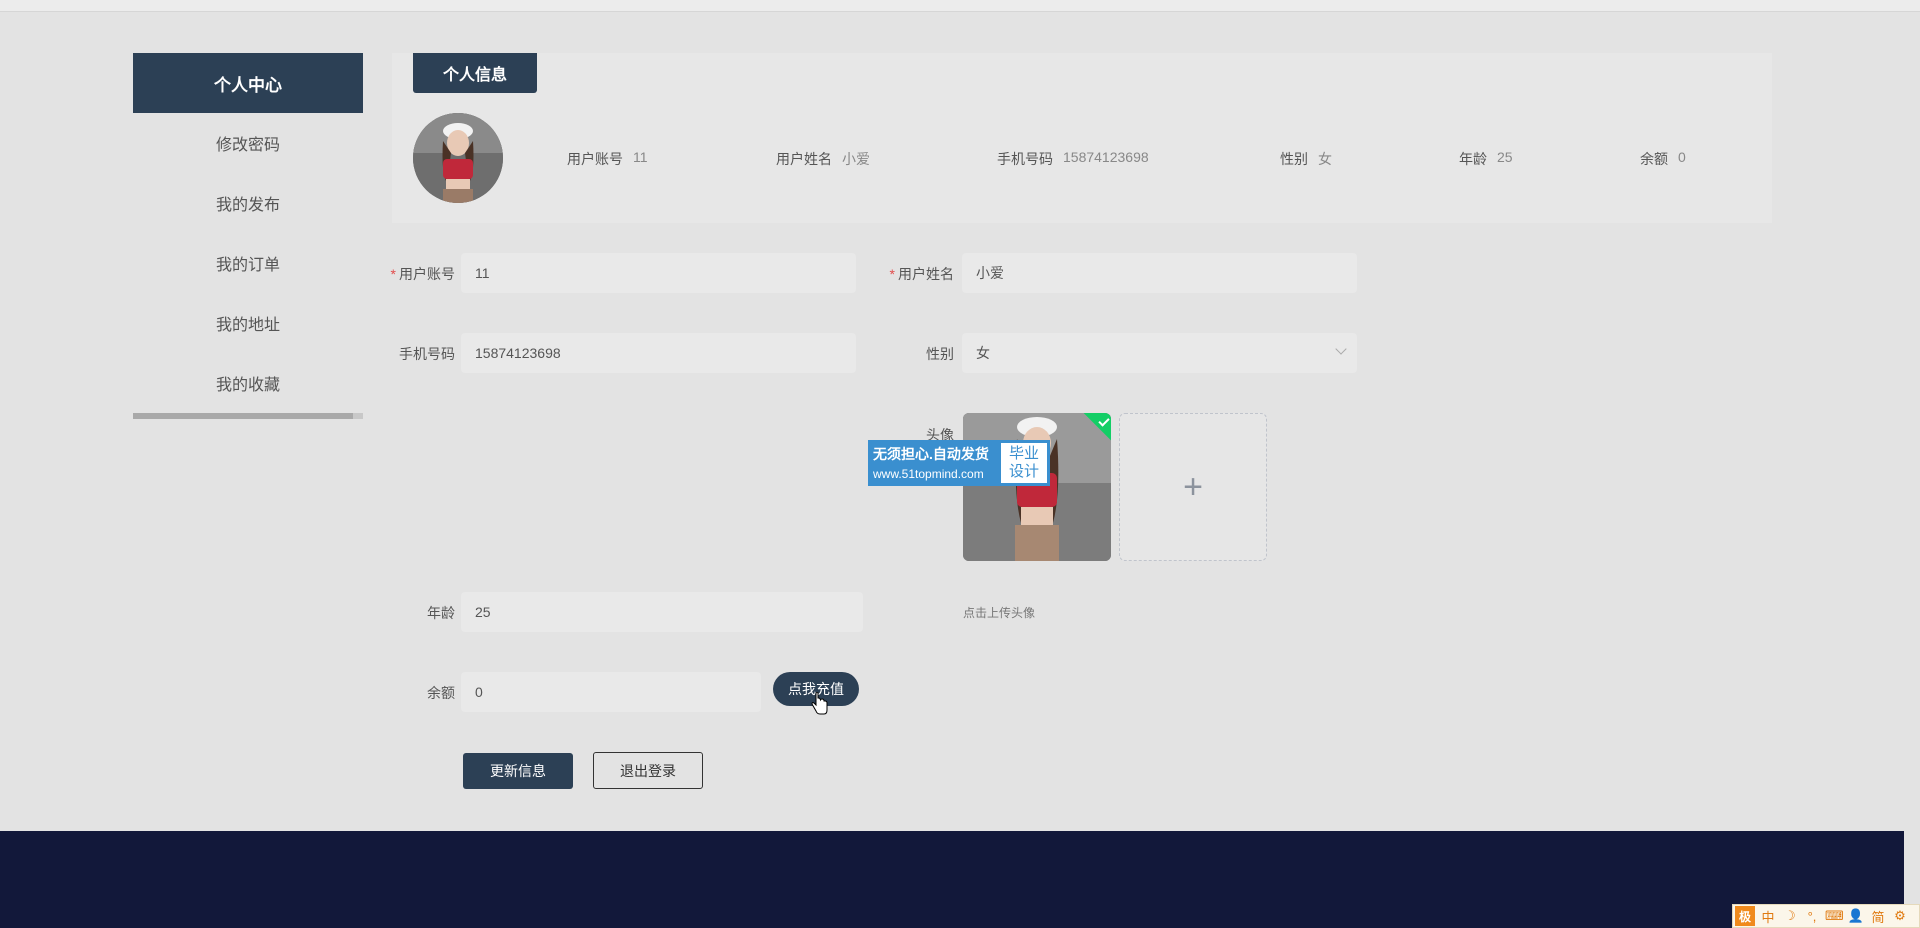 This screenshot has height=928, width=1920. Describe the element at coordinates (960, 6) in the screenshot. I see `top-bar` at that location.